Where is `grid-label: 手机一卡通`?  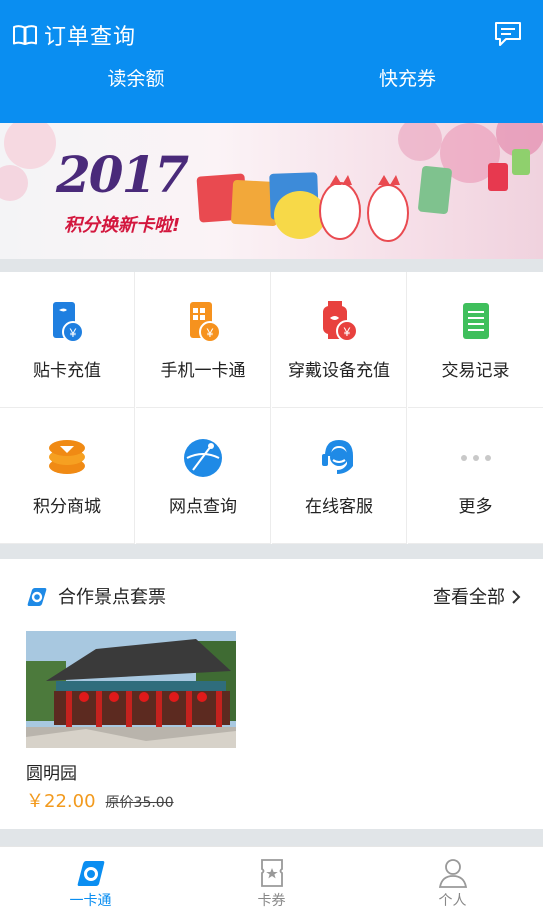 grid-label: 手机一卡通 is located at coordinates (203, 371).